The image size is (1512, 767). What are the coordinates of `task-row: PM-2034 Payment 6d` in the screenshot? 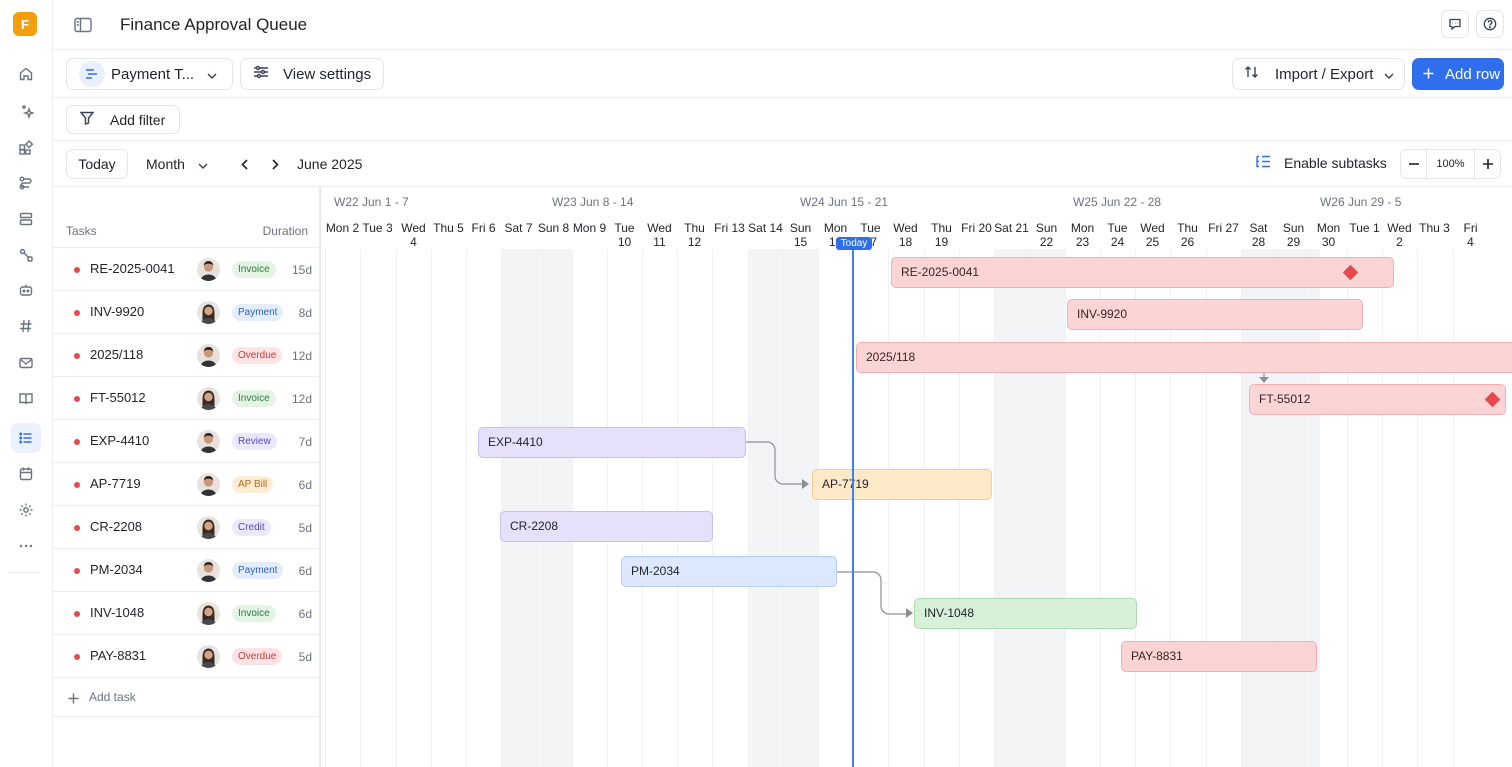 It's located at (186, 569).